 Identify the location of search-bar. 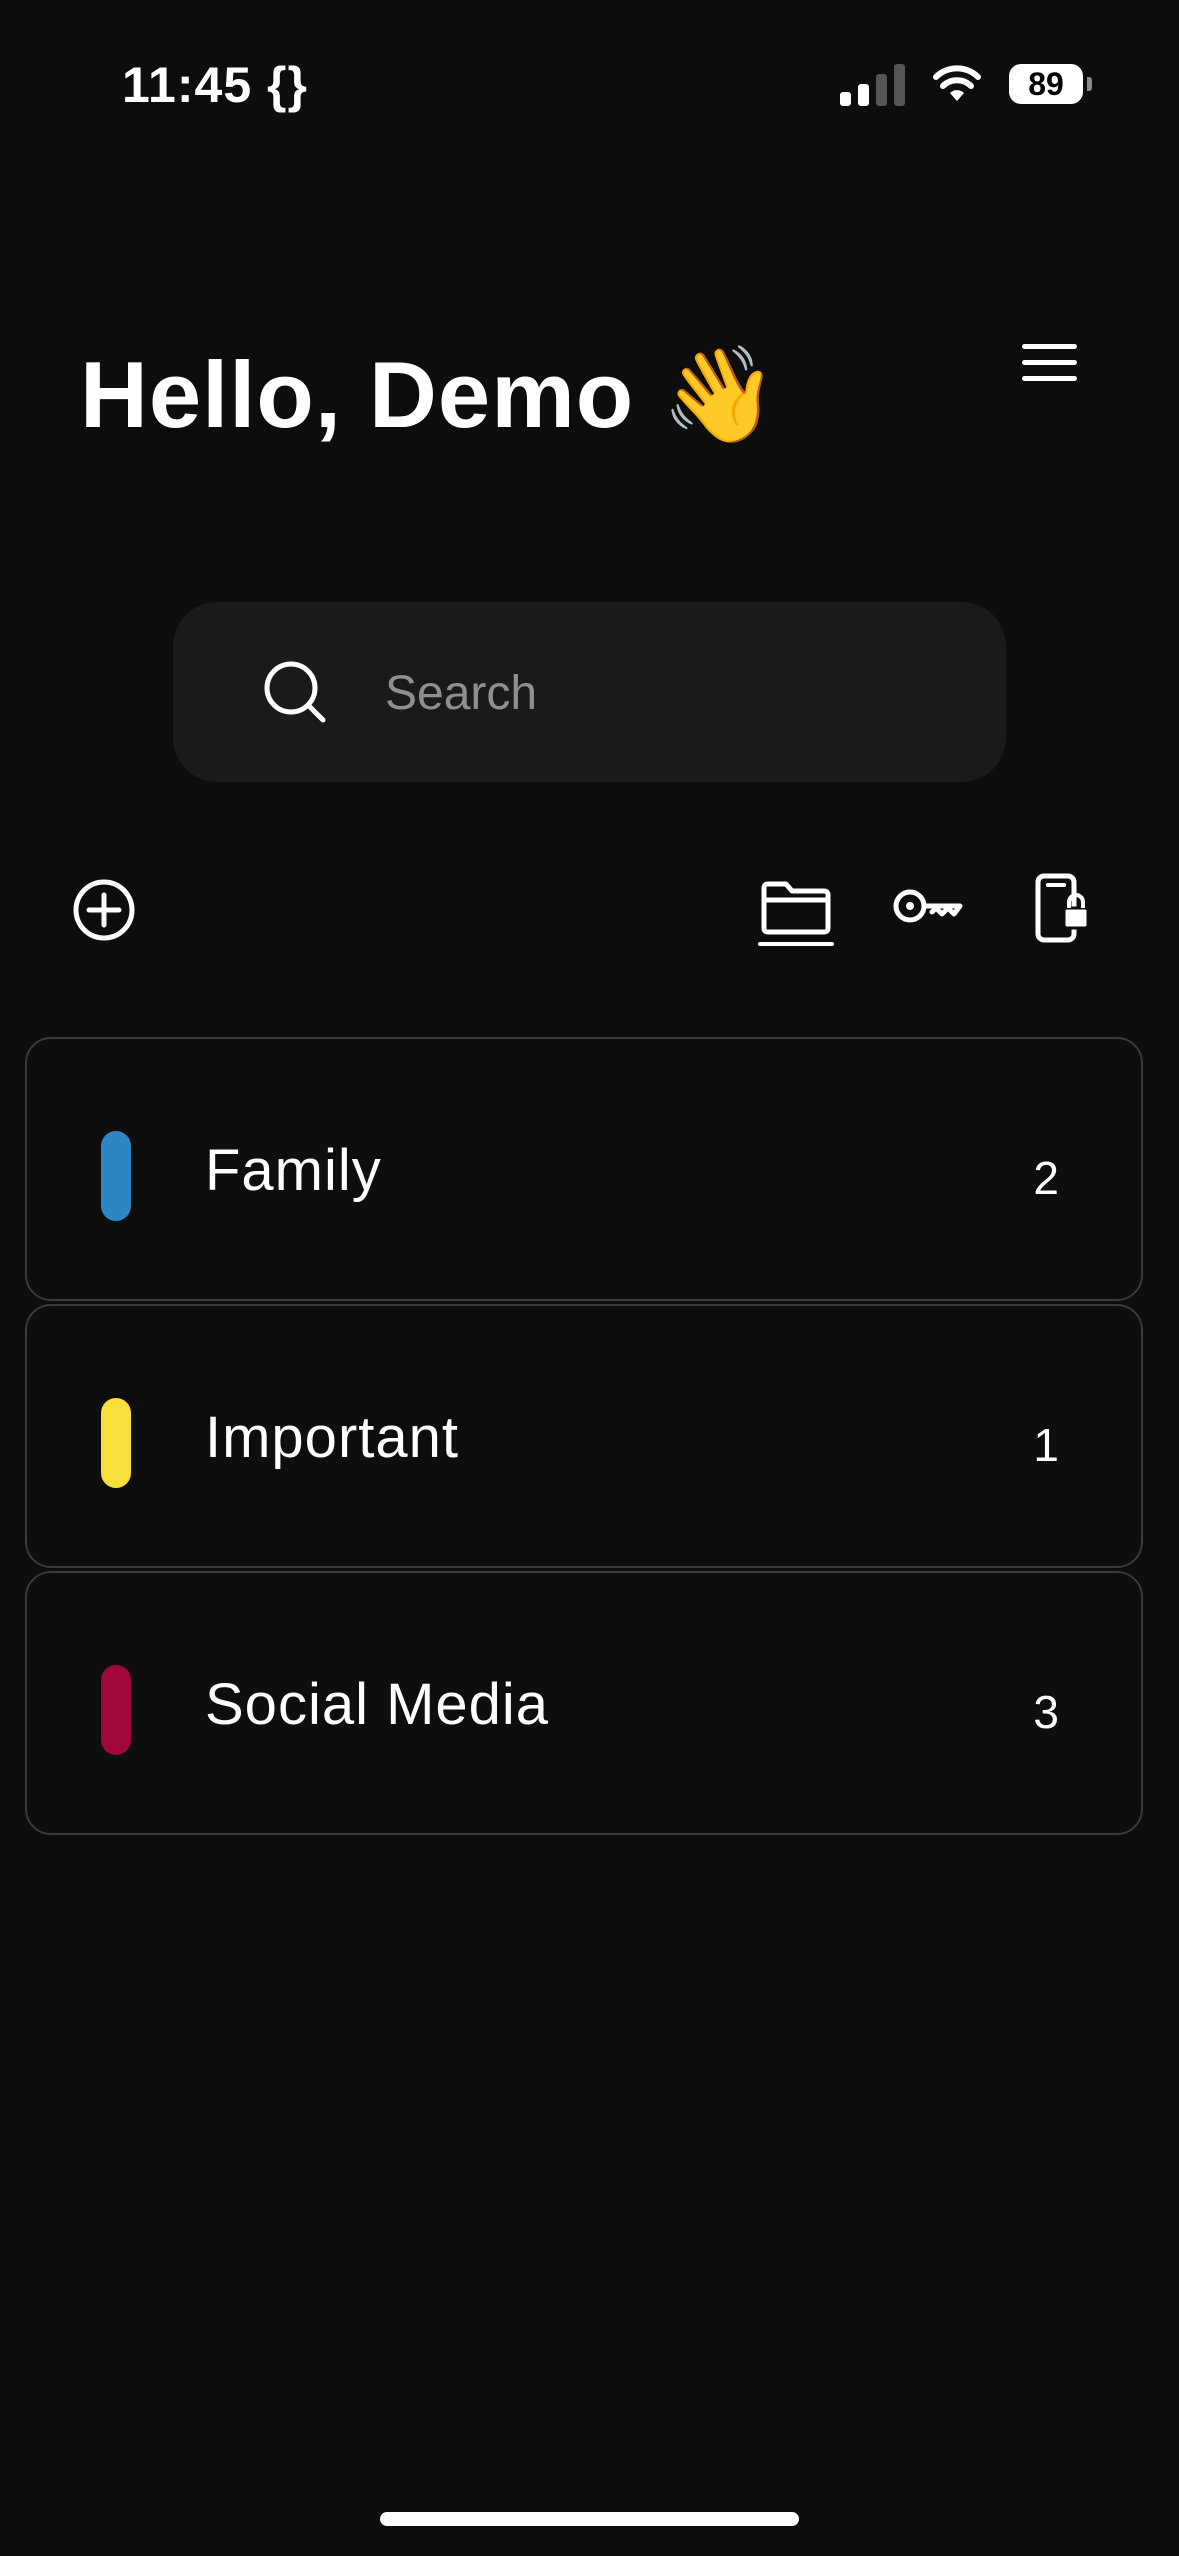
(589, 692).